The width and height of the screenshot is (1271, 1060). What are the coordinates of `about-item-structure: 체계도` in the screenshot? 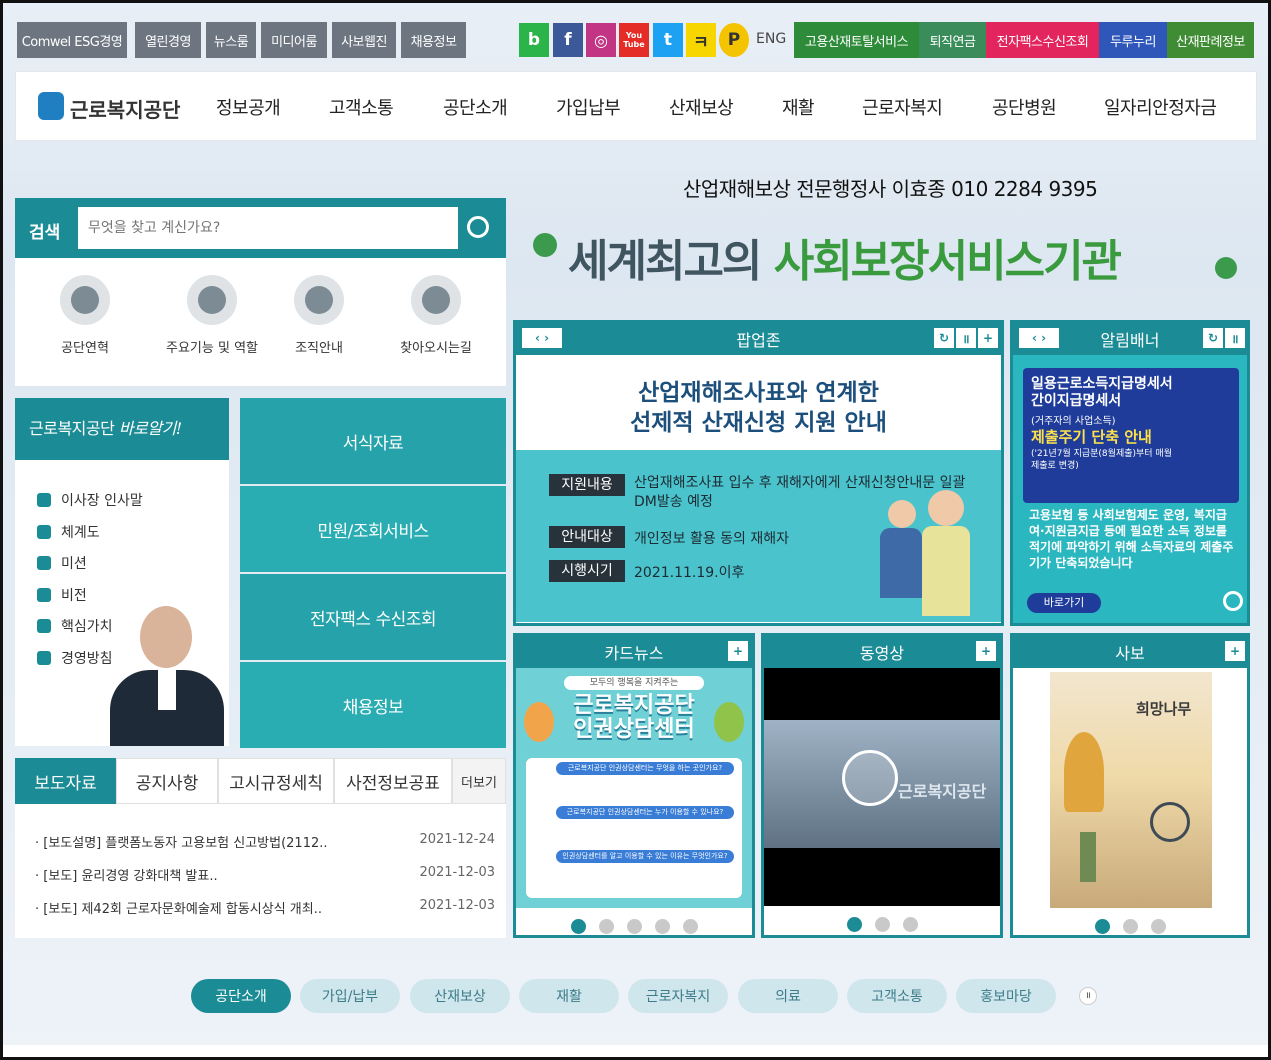 It's located at (68, 532).